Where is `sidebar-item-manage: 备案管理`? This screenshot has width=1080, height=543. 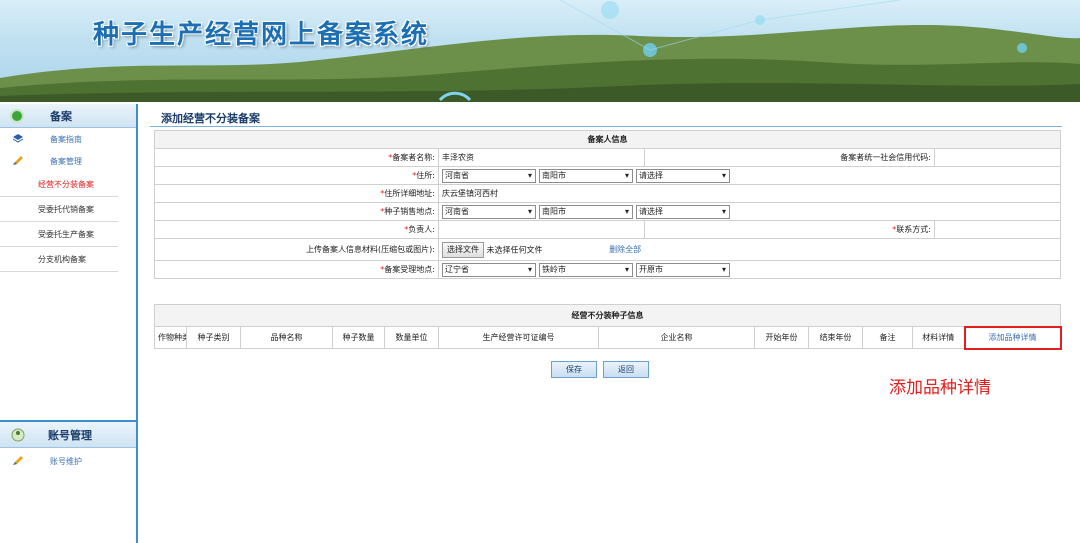
sidebar-item-manage: 备案管理 is located at coordinates (68, 161).